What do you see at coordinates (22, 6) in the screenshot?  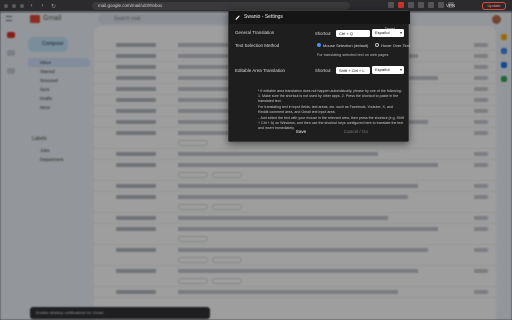 I see `window-zoom-dot` at bounding box center [22, 6].